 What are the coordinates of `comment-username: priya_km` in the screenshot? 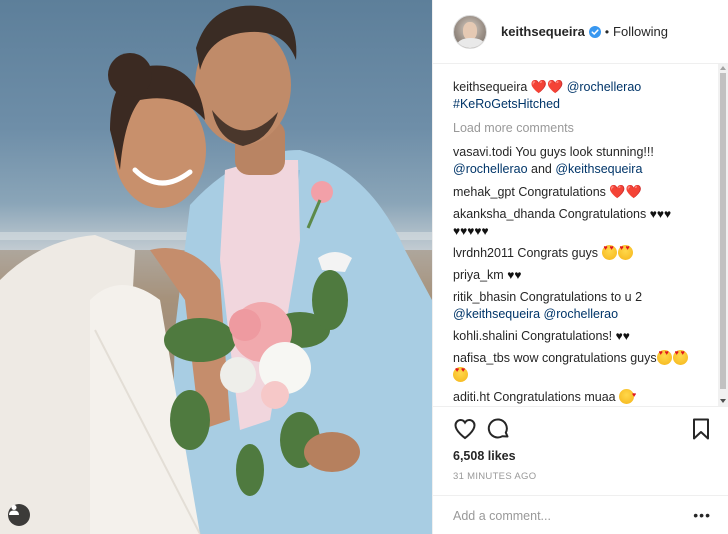 It's located at (478, 275).